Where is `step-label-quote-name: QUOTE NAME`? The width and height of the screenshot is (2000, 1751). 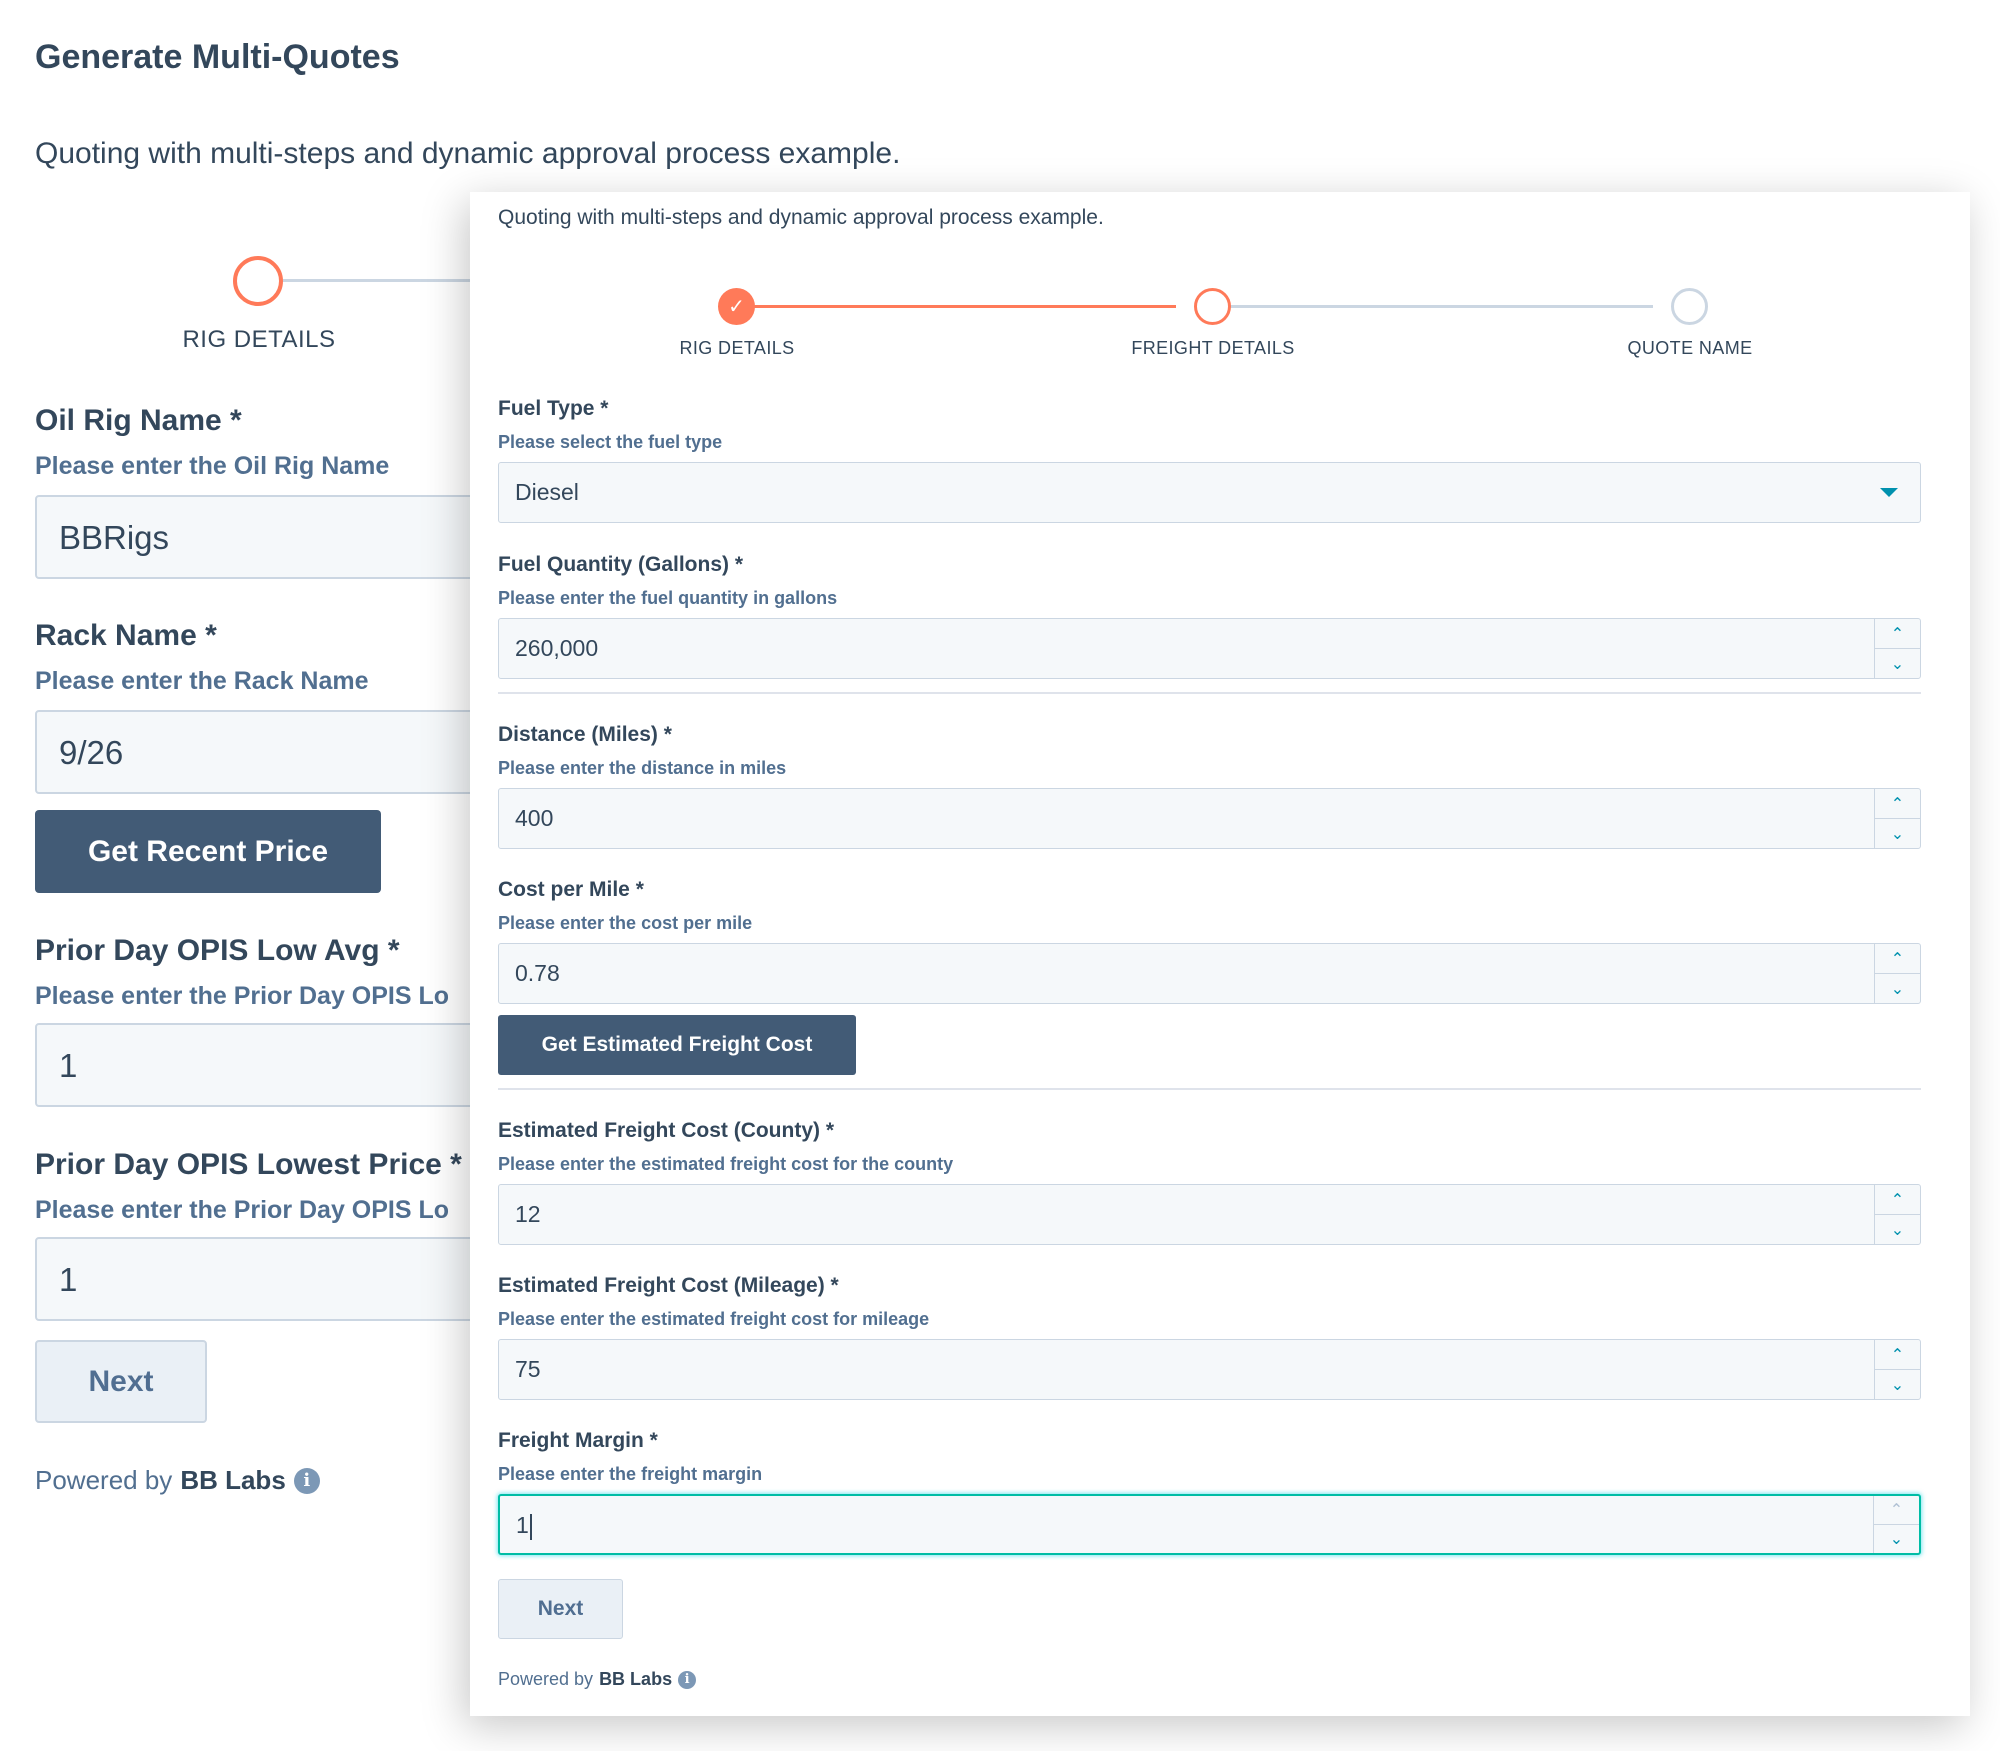 step-label-quote-name: QUOTE NAME is located at coordinates (1690, 348).